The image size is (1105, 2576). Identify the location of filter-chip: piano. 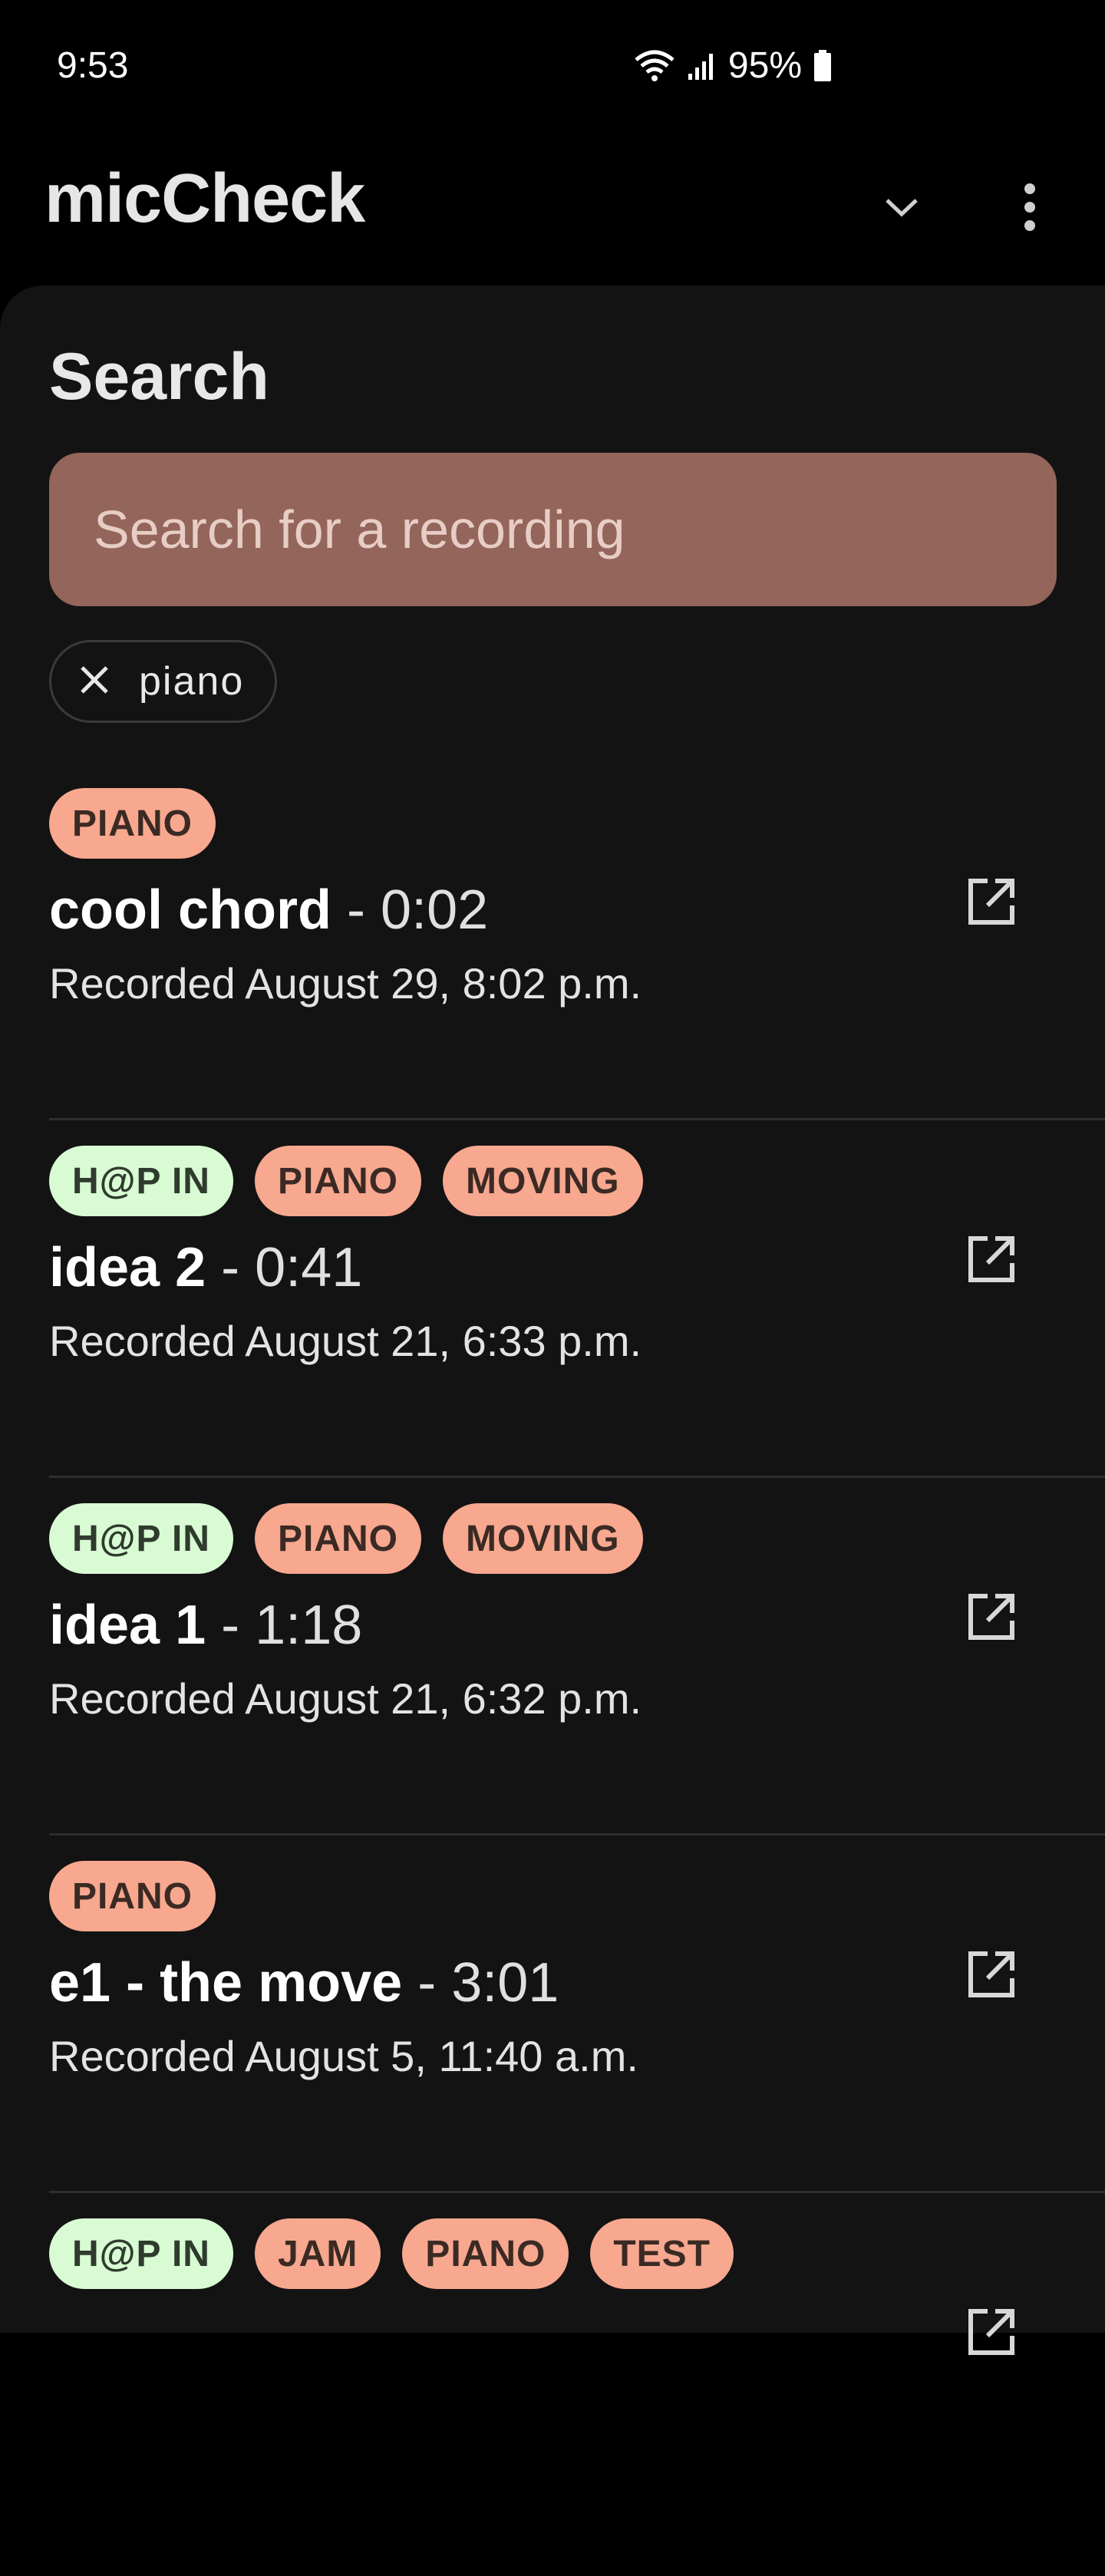
(164, 681).